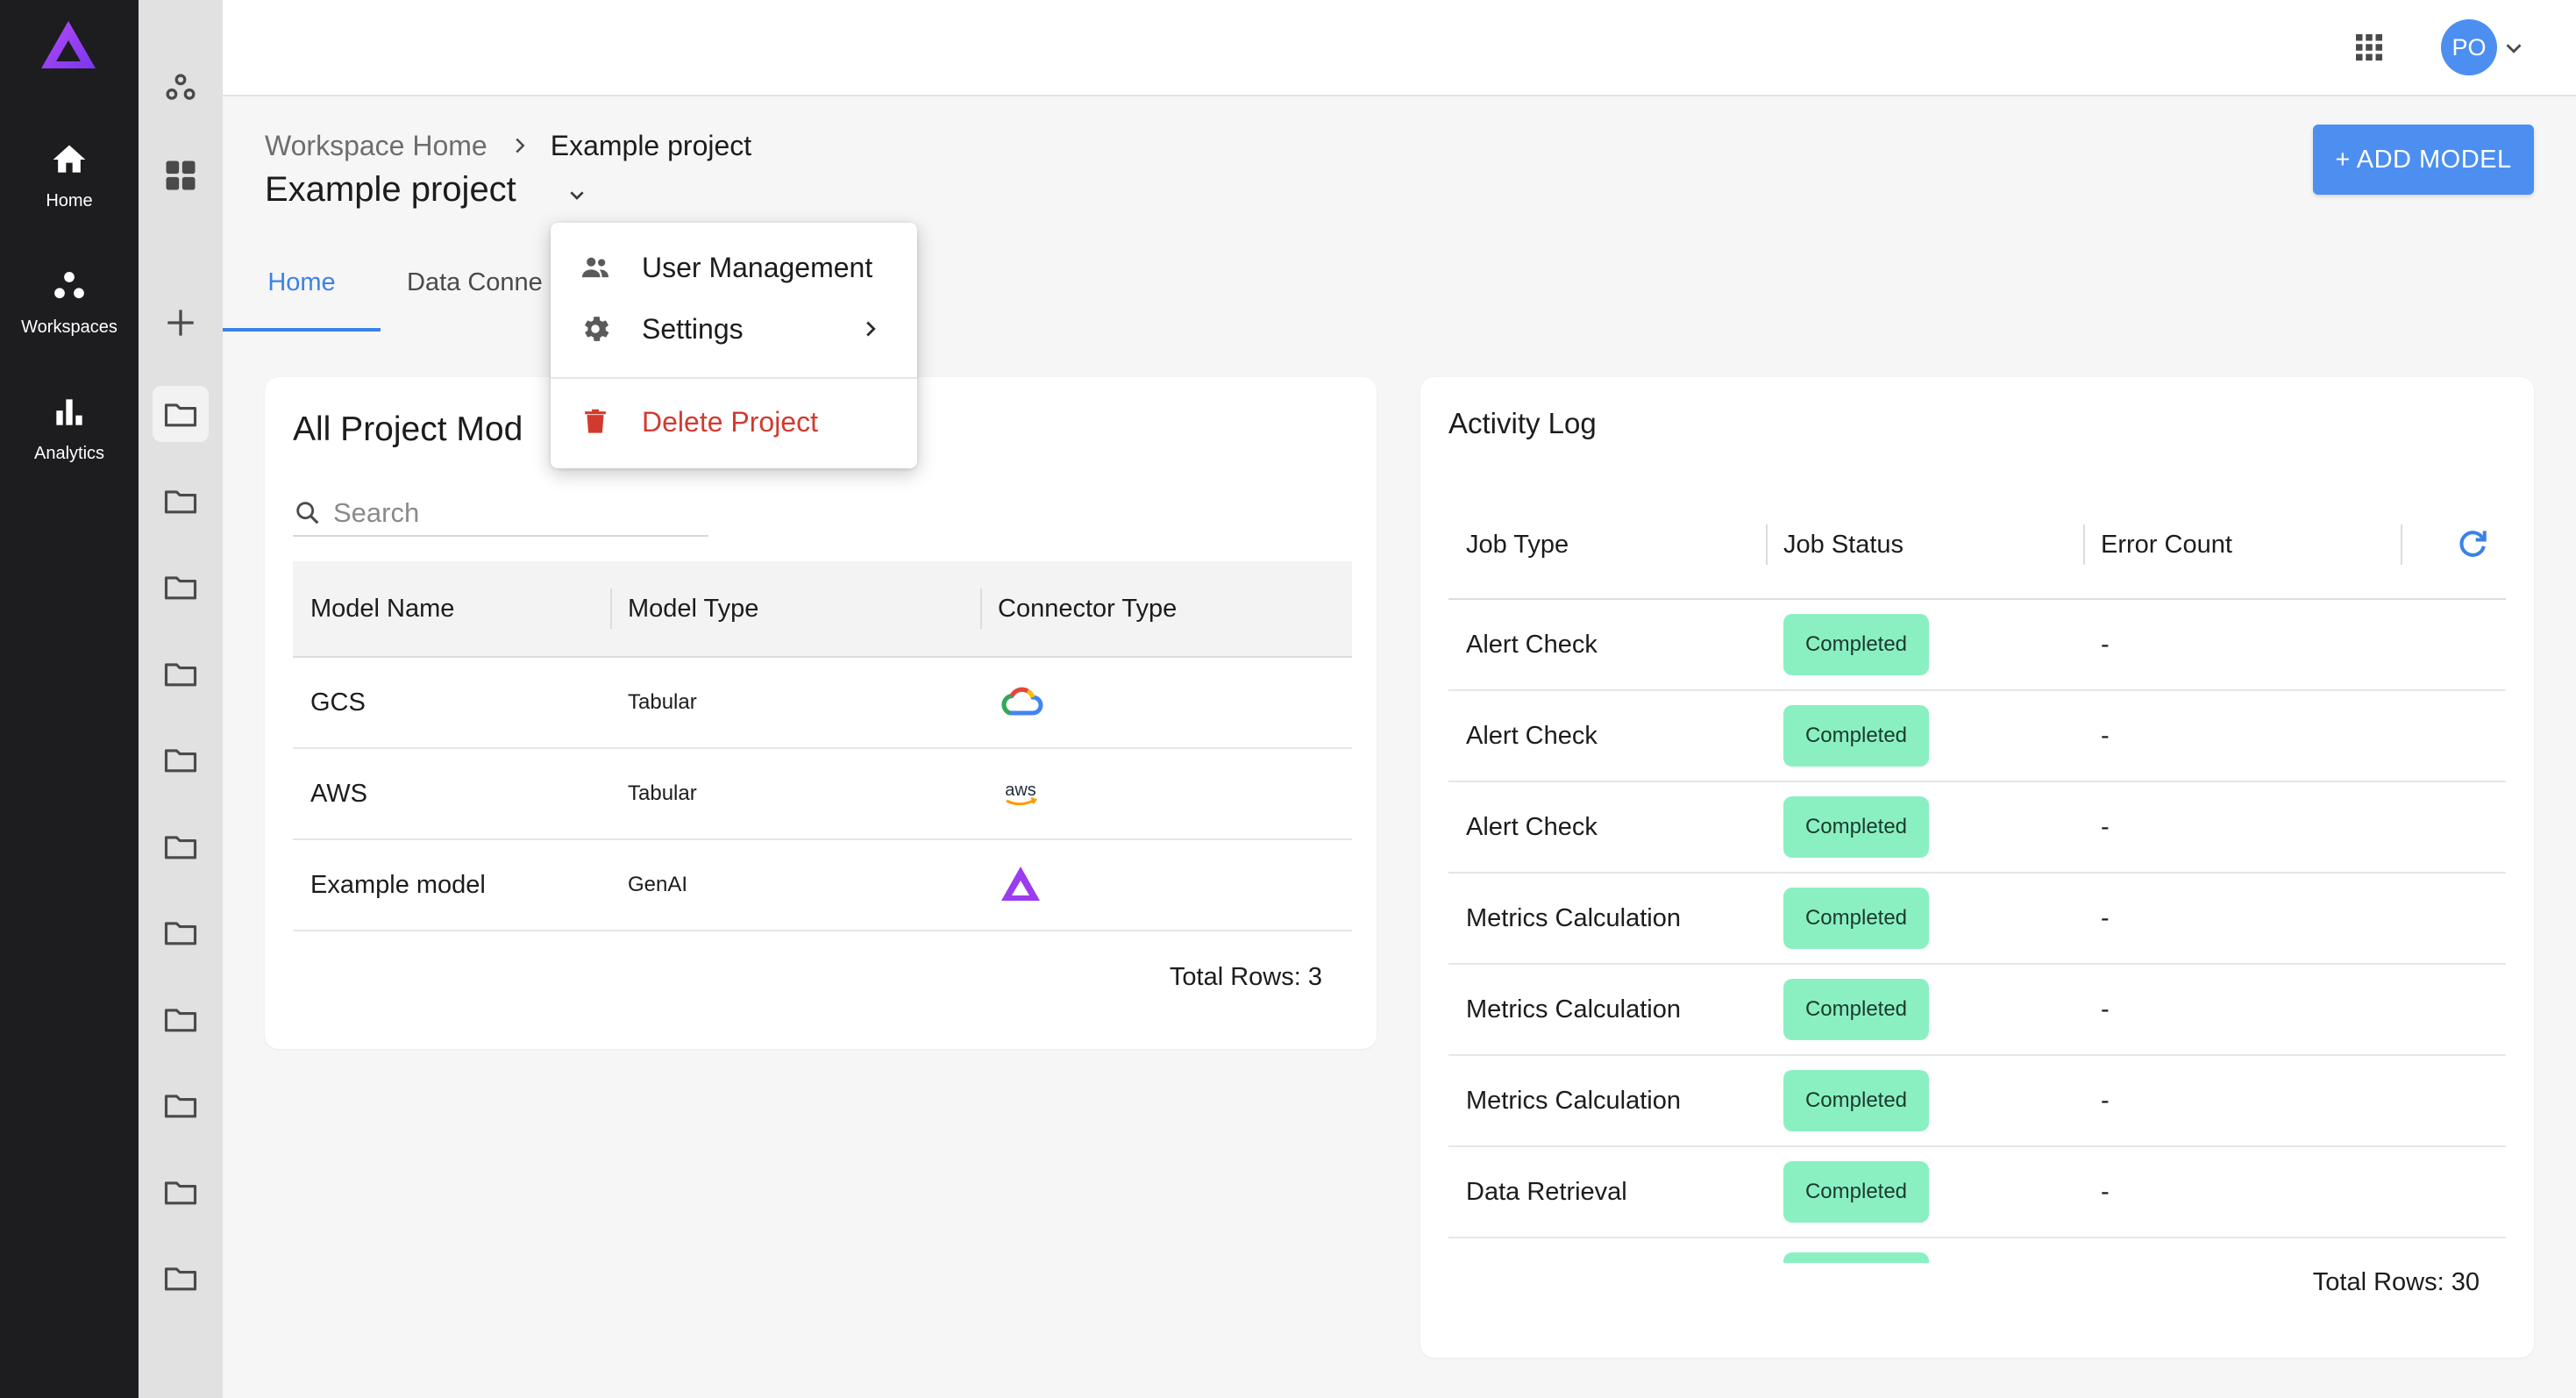 This screenshot has height=1398, width=2576. Describe the element at coordinates (651, 145) in the screenshot. I see `breadcrumb-current: Example project` at that location.